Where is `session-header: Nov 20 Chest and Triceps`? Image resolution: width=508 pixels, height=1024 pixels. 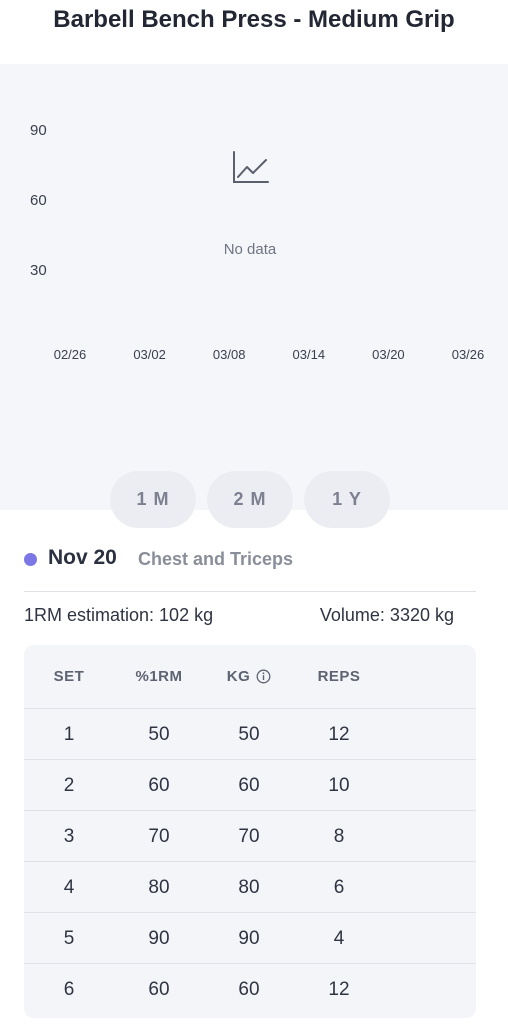
session-header: Nov 20 Chest and Triceps is located at coordinates (254, 560).